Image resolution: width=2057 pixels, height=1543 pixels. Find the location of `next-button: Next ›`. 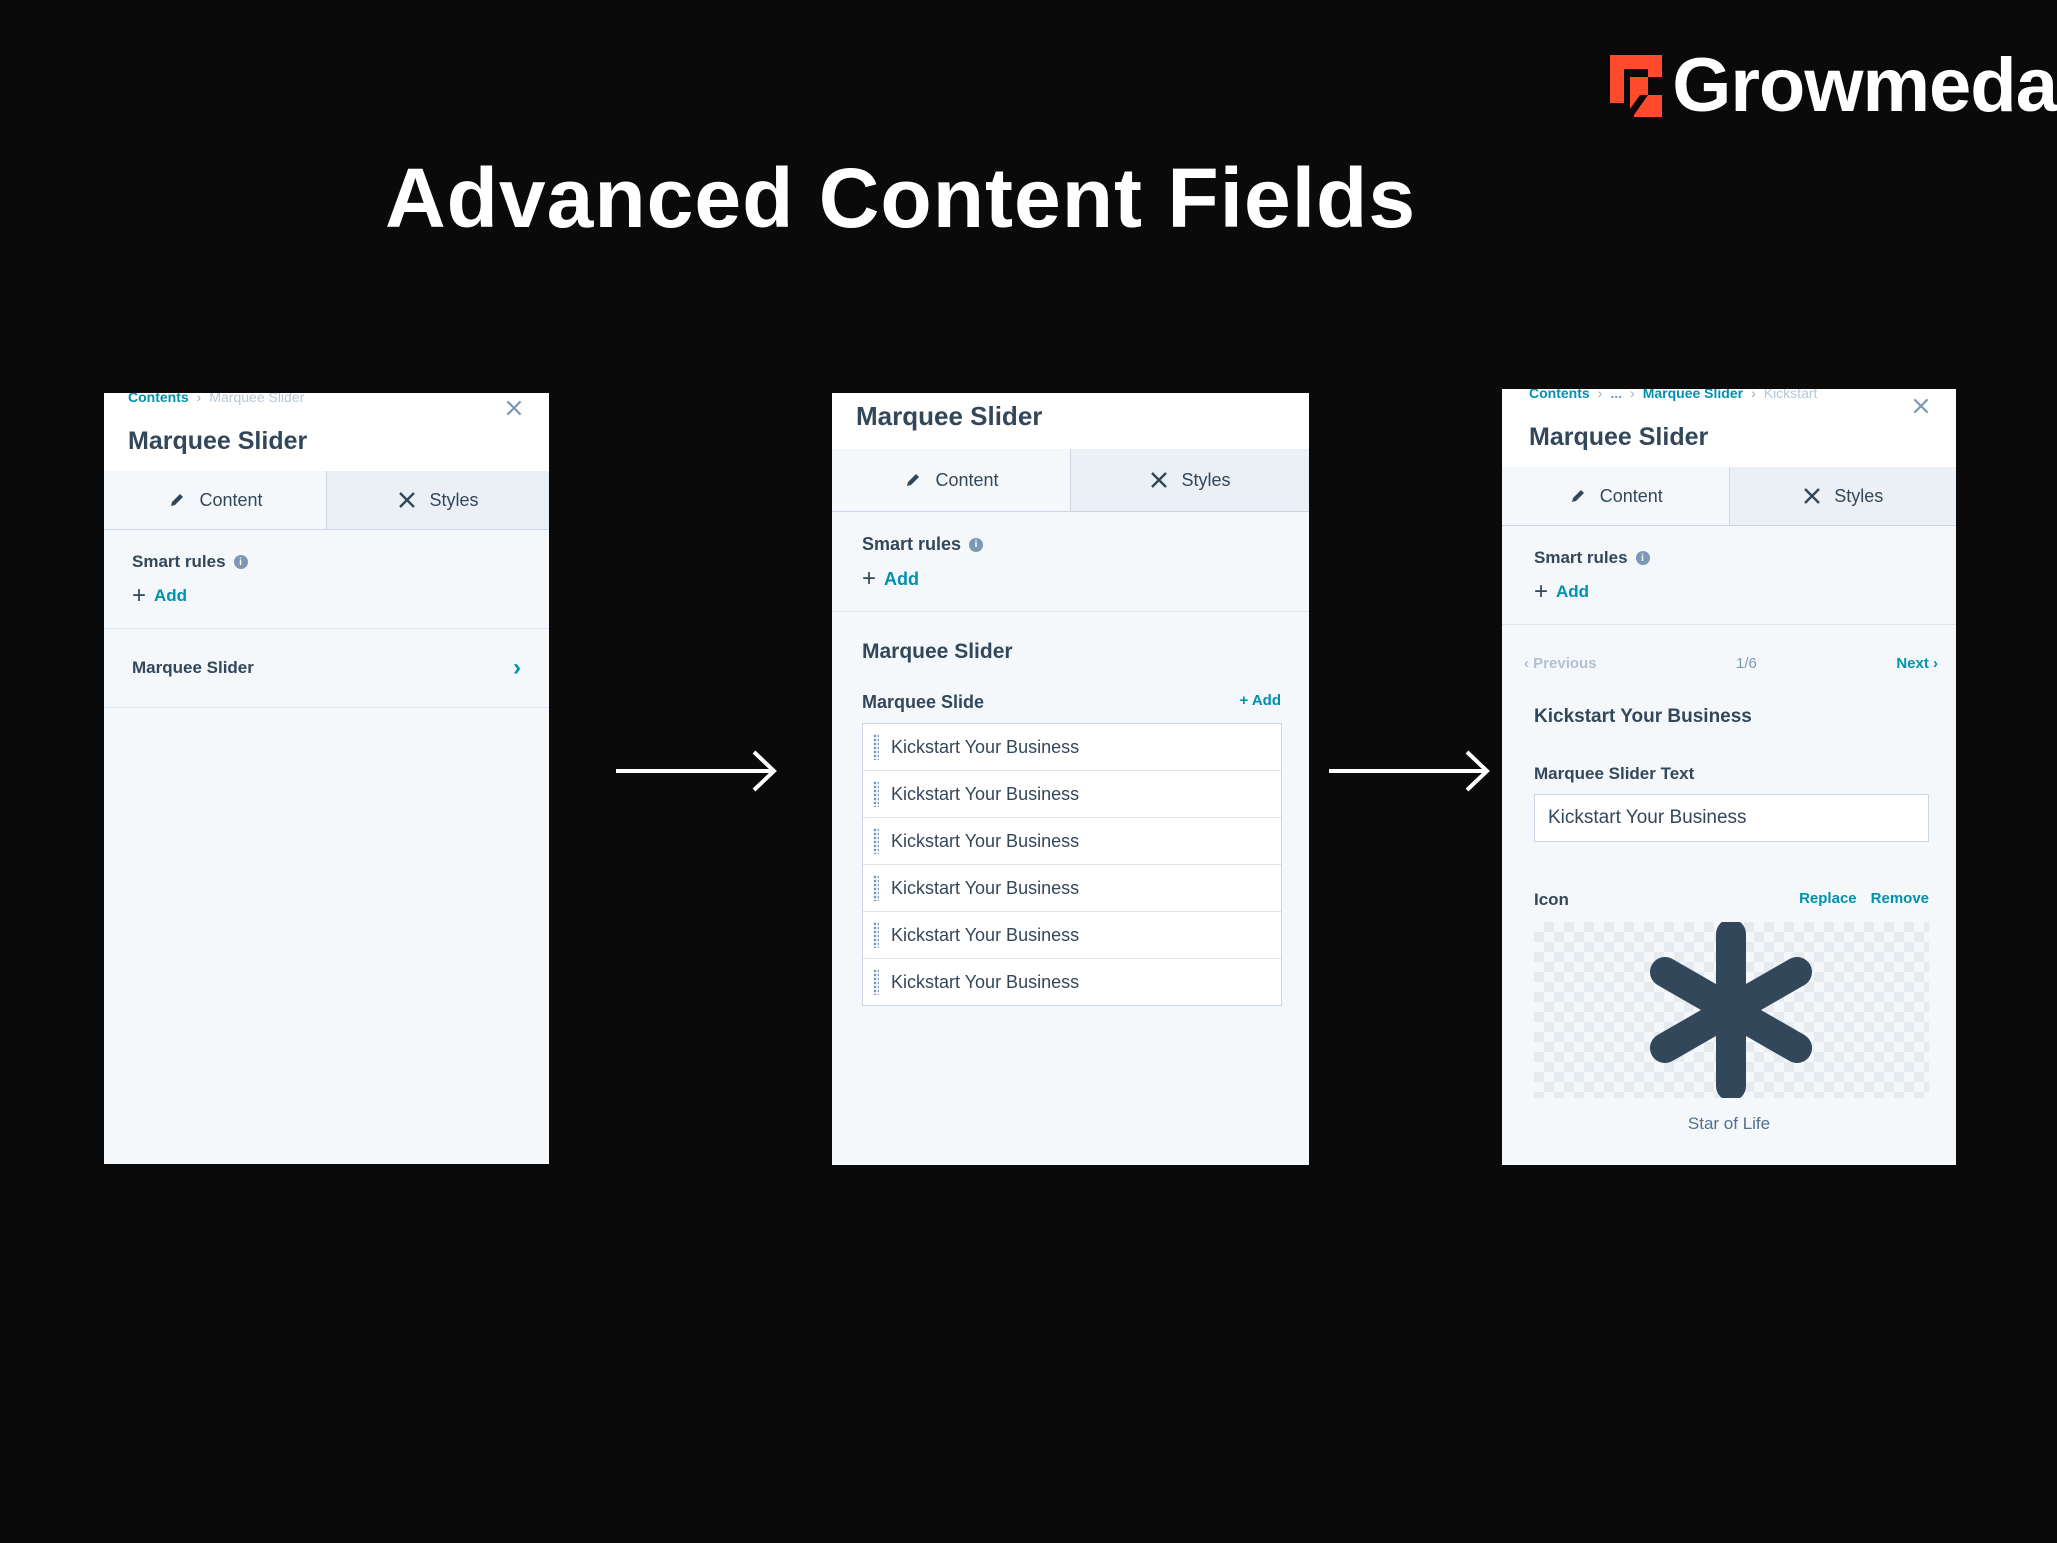

next-button: Next › is located at coordinates (1917, 663).